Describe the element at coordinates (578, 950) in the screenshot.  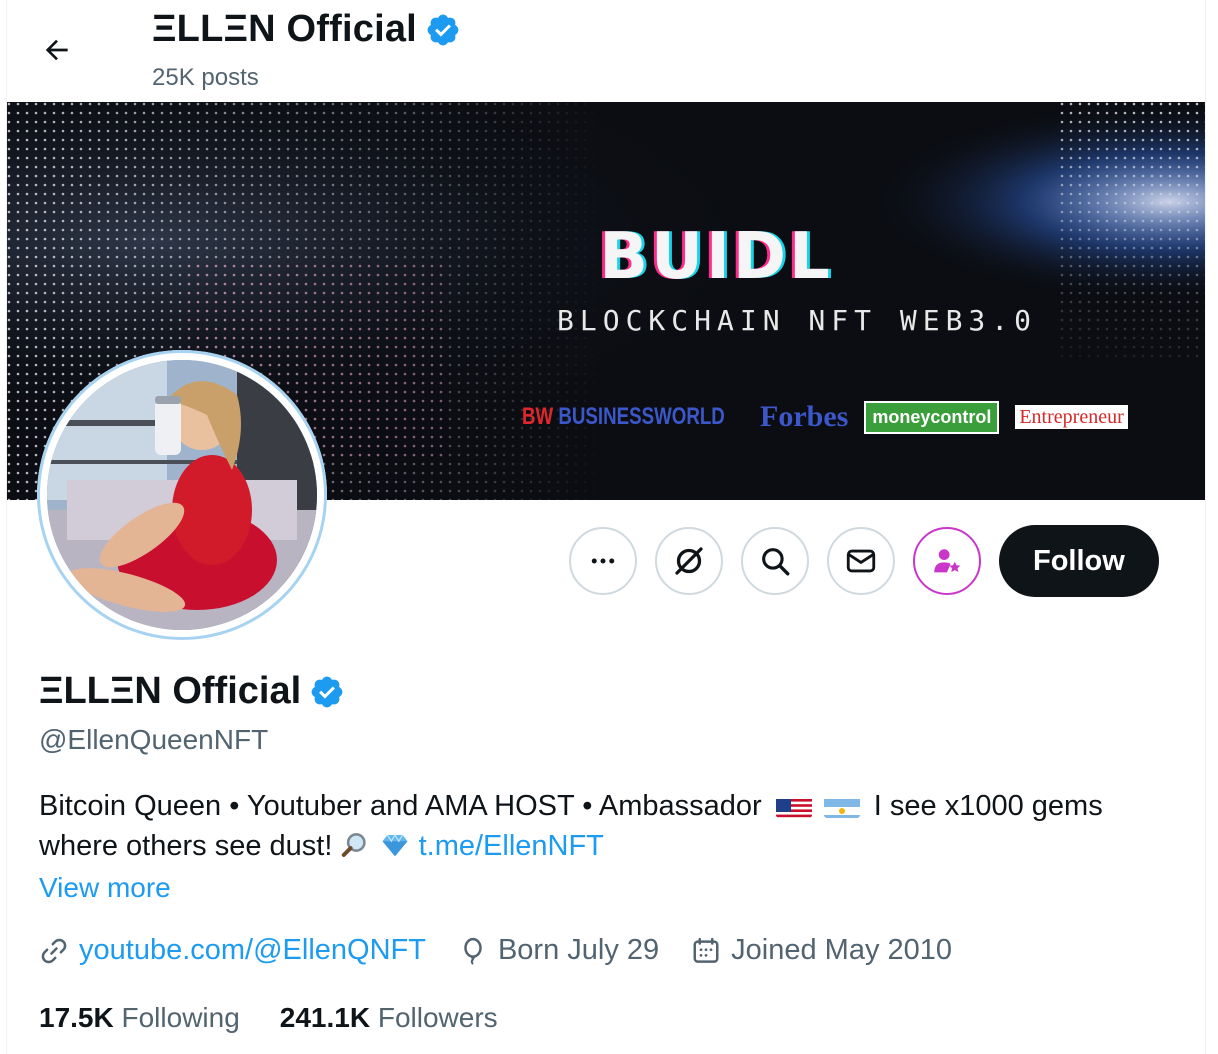
I see `birthday-text: Born July 29` at that location.